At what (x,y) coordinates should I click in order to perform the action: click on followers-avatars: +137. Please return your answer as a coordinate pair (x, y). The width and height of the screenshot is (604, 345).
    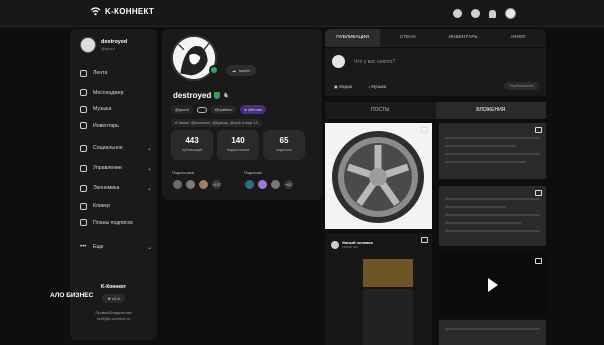
    Looking at the image, I should click on (197, 184).